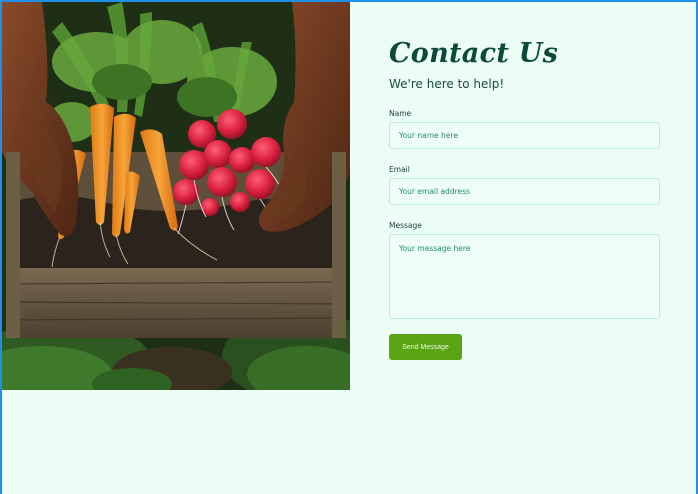  Describe the element at coordinates (524, 135) in the screenshot. I see `name-input: Your name here` at that location.